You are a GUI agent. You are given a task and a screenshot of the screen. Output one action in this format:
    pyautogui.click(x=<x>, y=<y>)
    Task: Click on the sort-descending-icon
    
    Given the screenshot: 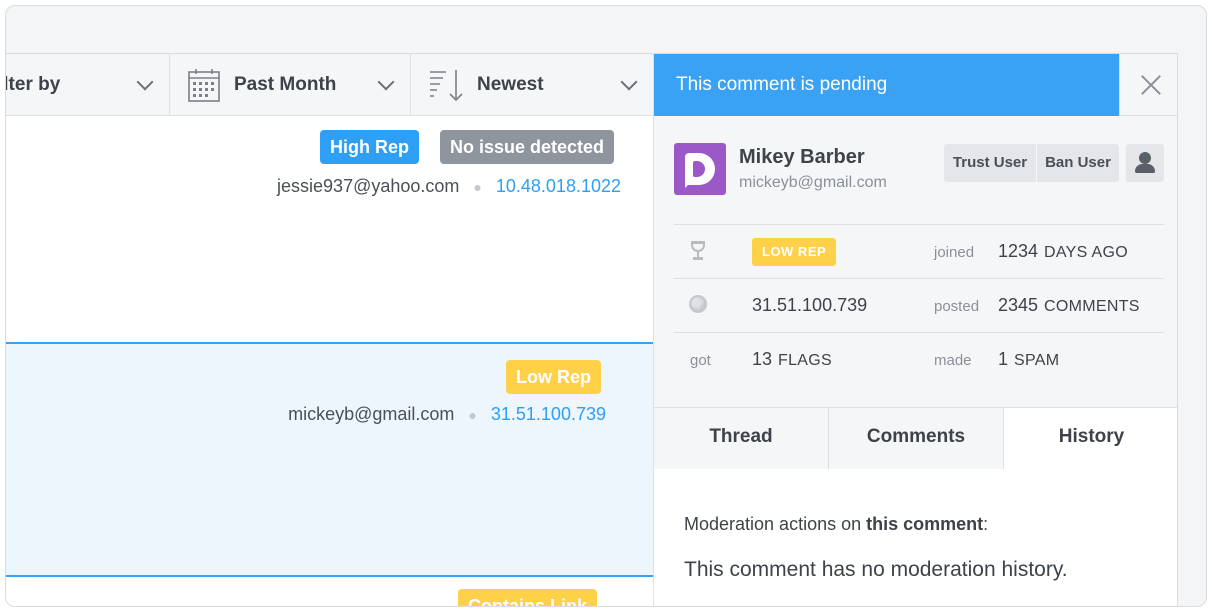 What is the action you would take?
    pyautogui.click(x=446, y=86)
    